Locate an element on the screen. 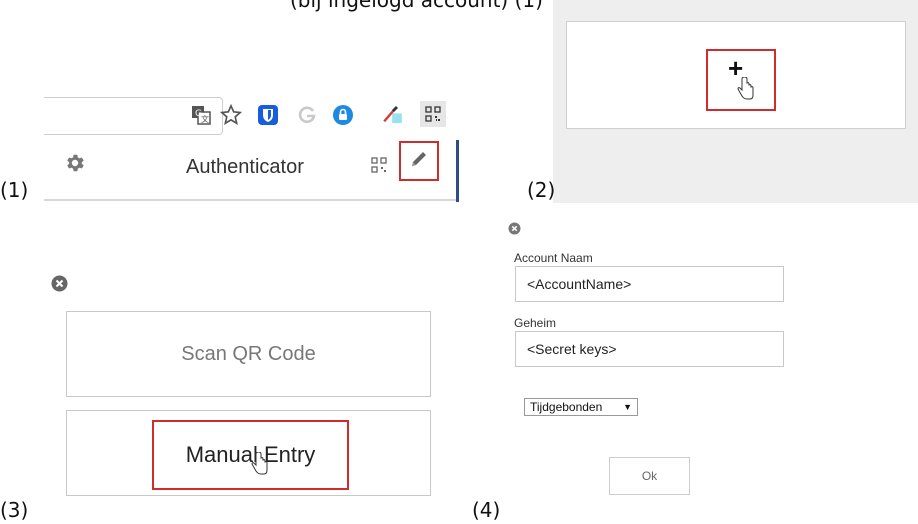 Image resolution: width=918 pixels, height=524 pixels. edit-button is located at coordinates (419, 161).